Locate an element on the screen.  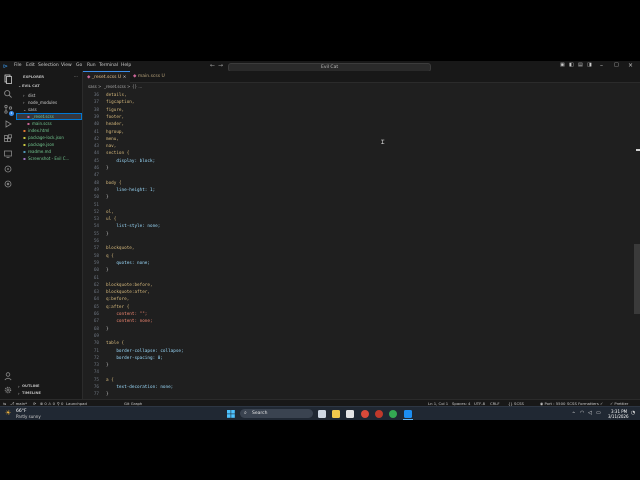
live-share-icon is located at coordinates (8, 184).